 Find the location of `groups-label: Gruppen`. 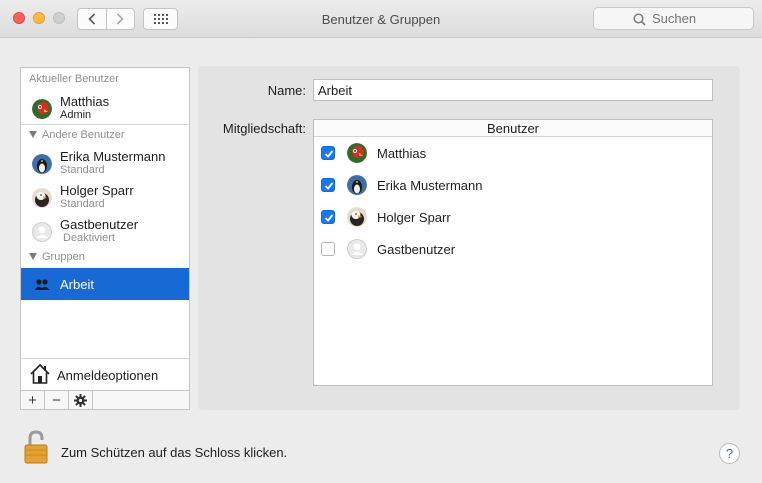

groups-label: Gruppen is located at coordinates (63, 257).